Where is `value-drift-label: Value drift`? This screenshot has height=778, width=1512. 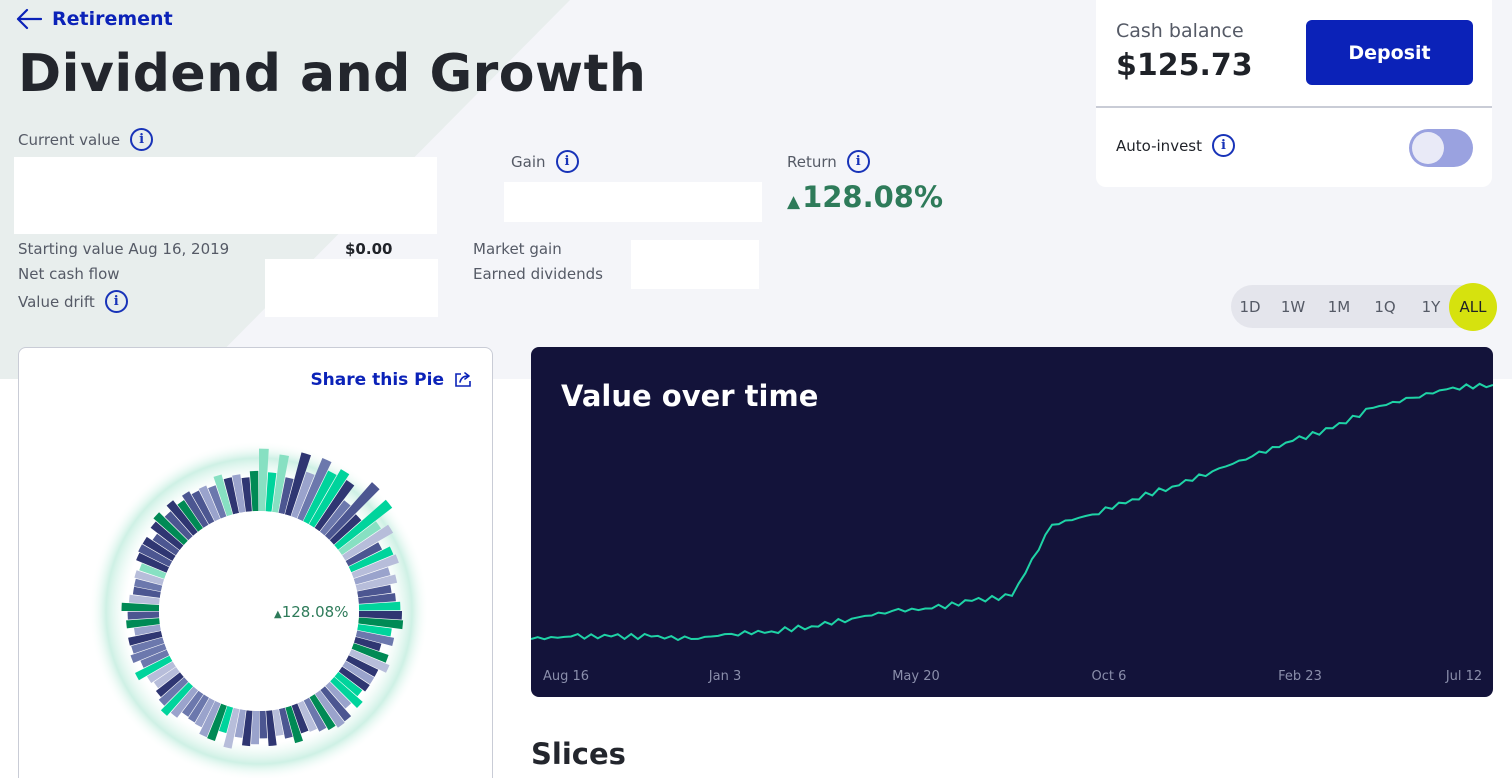
value-drift-label: Value drift is located at coordinates (56, 301).